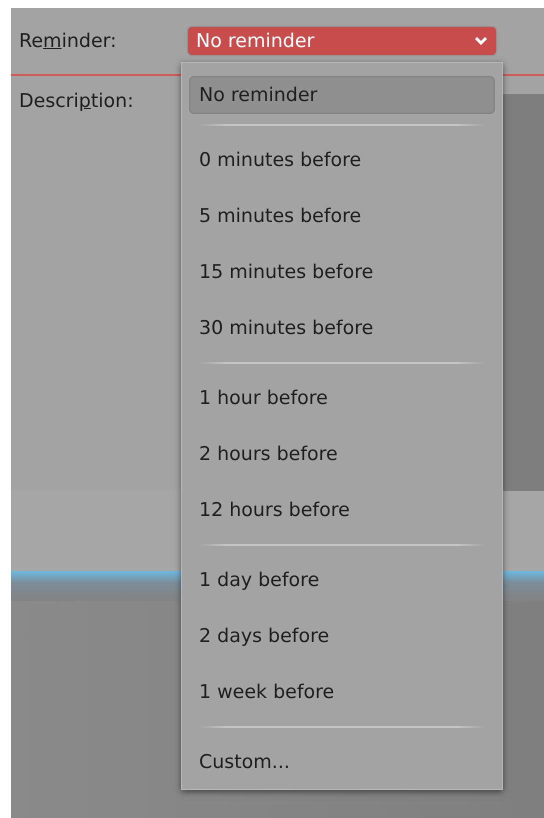  What do you see at coordinates (342, 580) in the screenshot?
I see `menu-item: 1 day before` at bounding box center [342, 580].